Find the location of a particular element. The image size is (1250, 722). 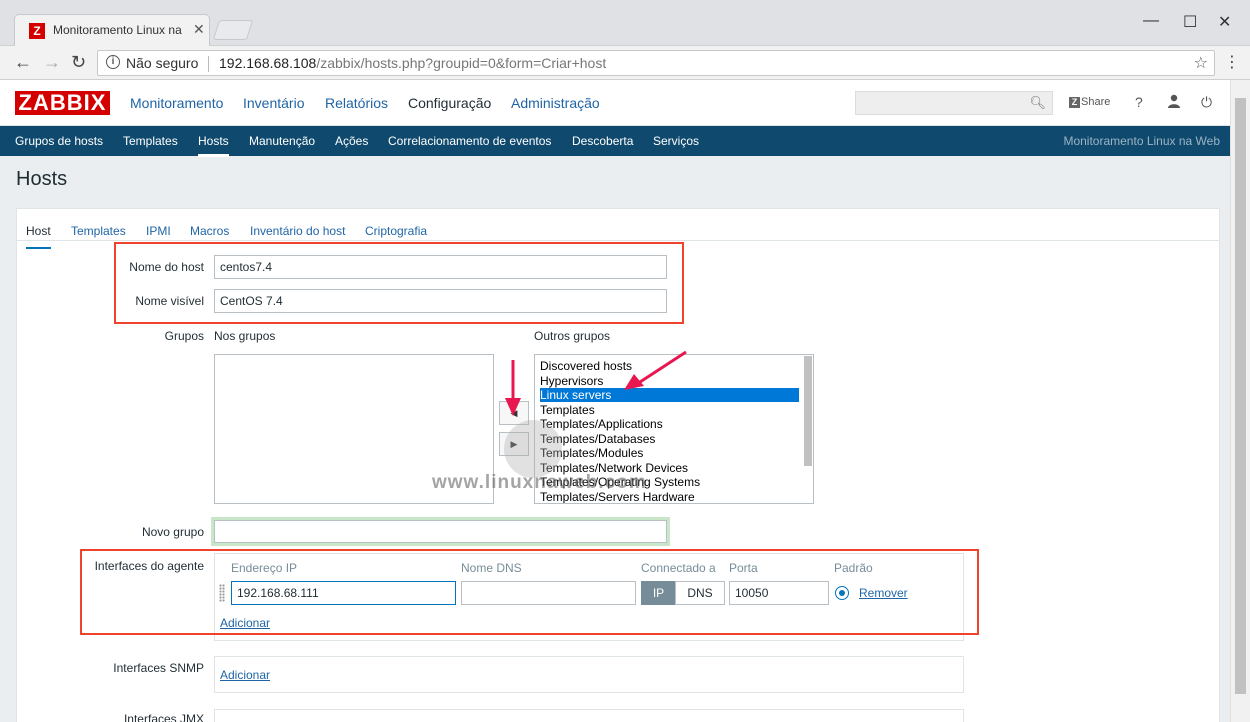

browser-menu-icon: ⋮ is located at coordinates (1232, 62).